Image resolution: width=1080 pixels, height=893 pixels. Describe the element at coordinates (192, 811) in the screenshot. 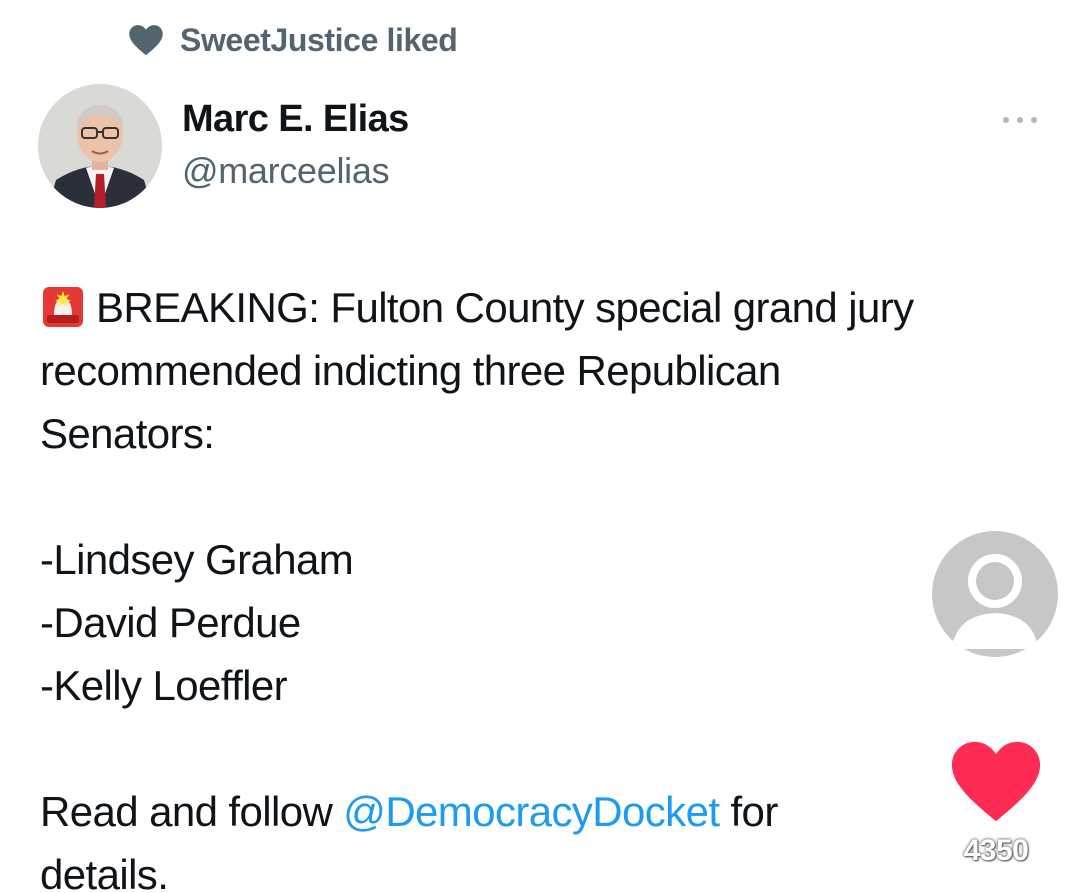

I see `cta-text: Read and follow` at that location.